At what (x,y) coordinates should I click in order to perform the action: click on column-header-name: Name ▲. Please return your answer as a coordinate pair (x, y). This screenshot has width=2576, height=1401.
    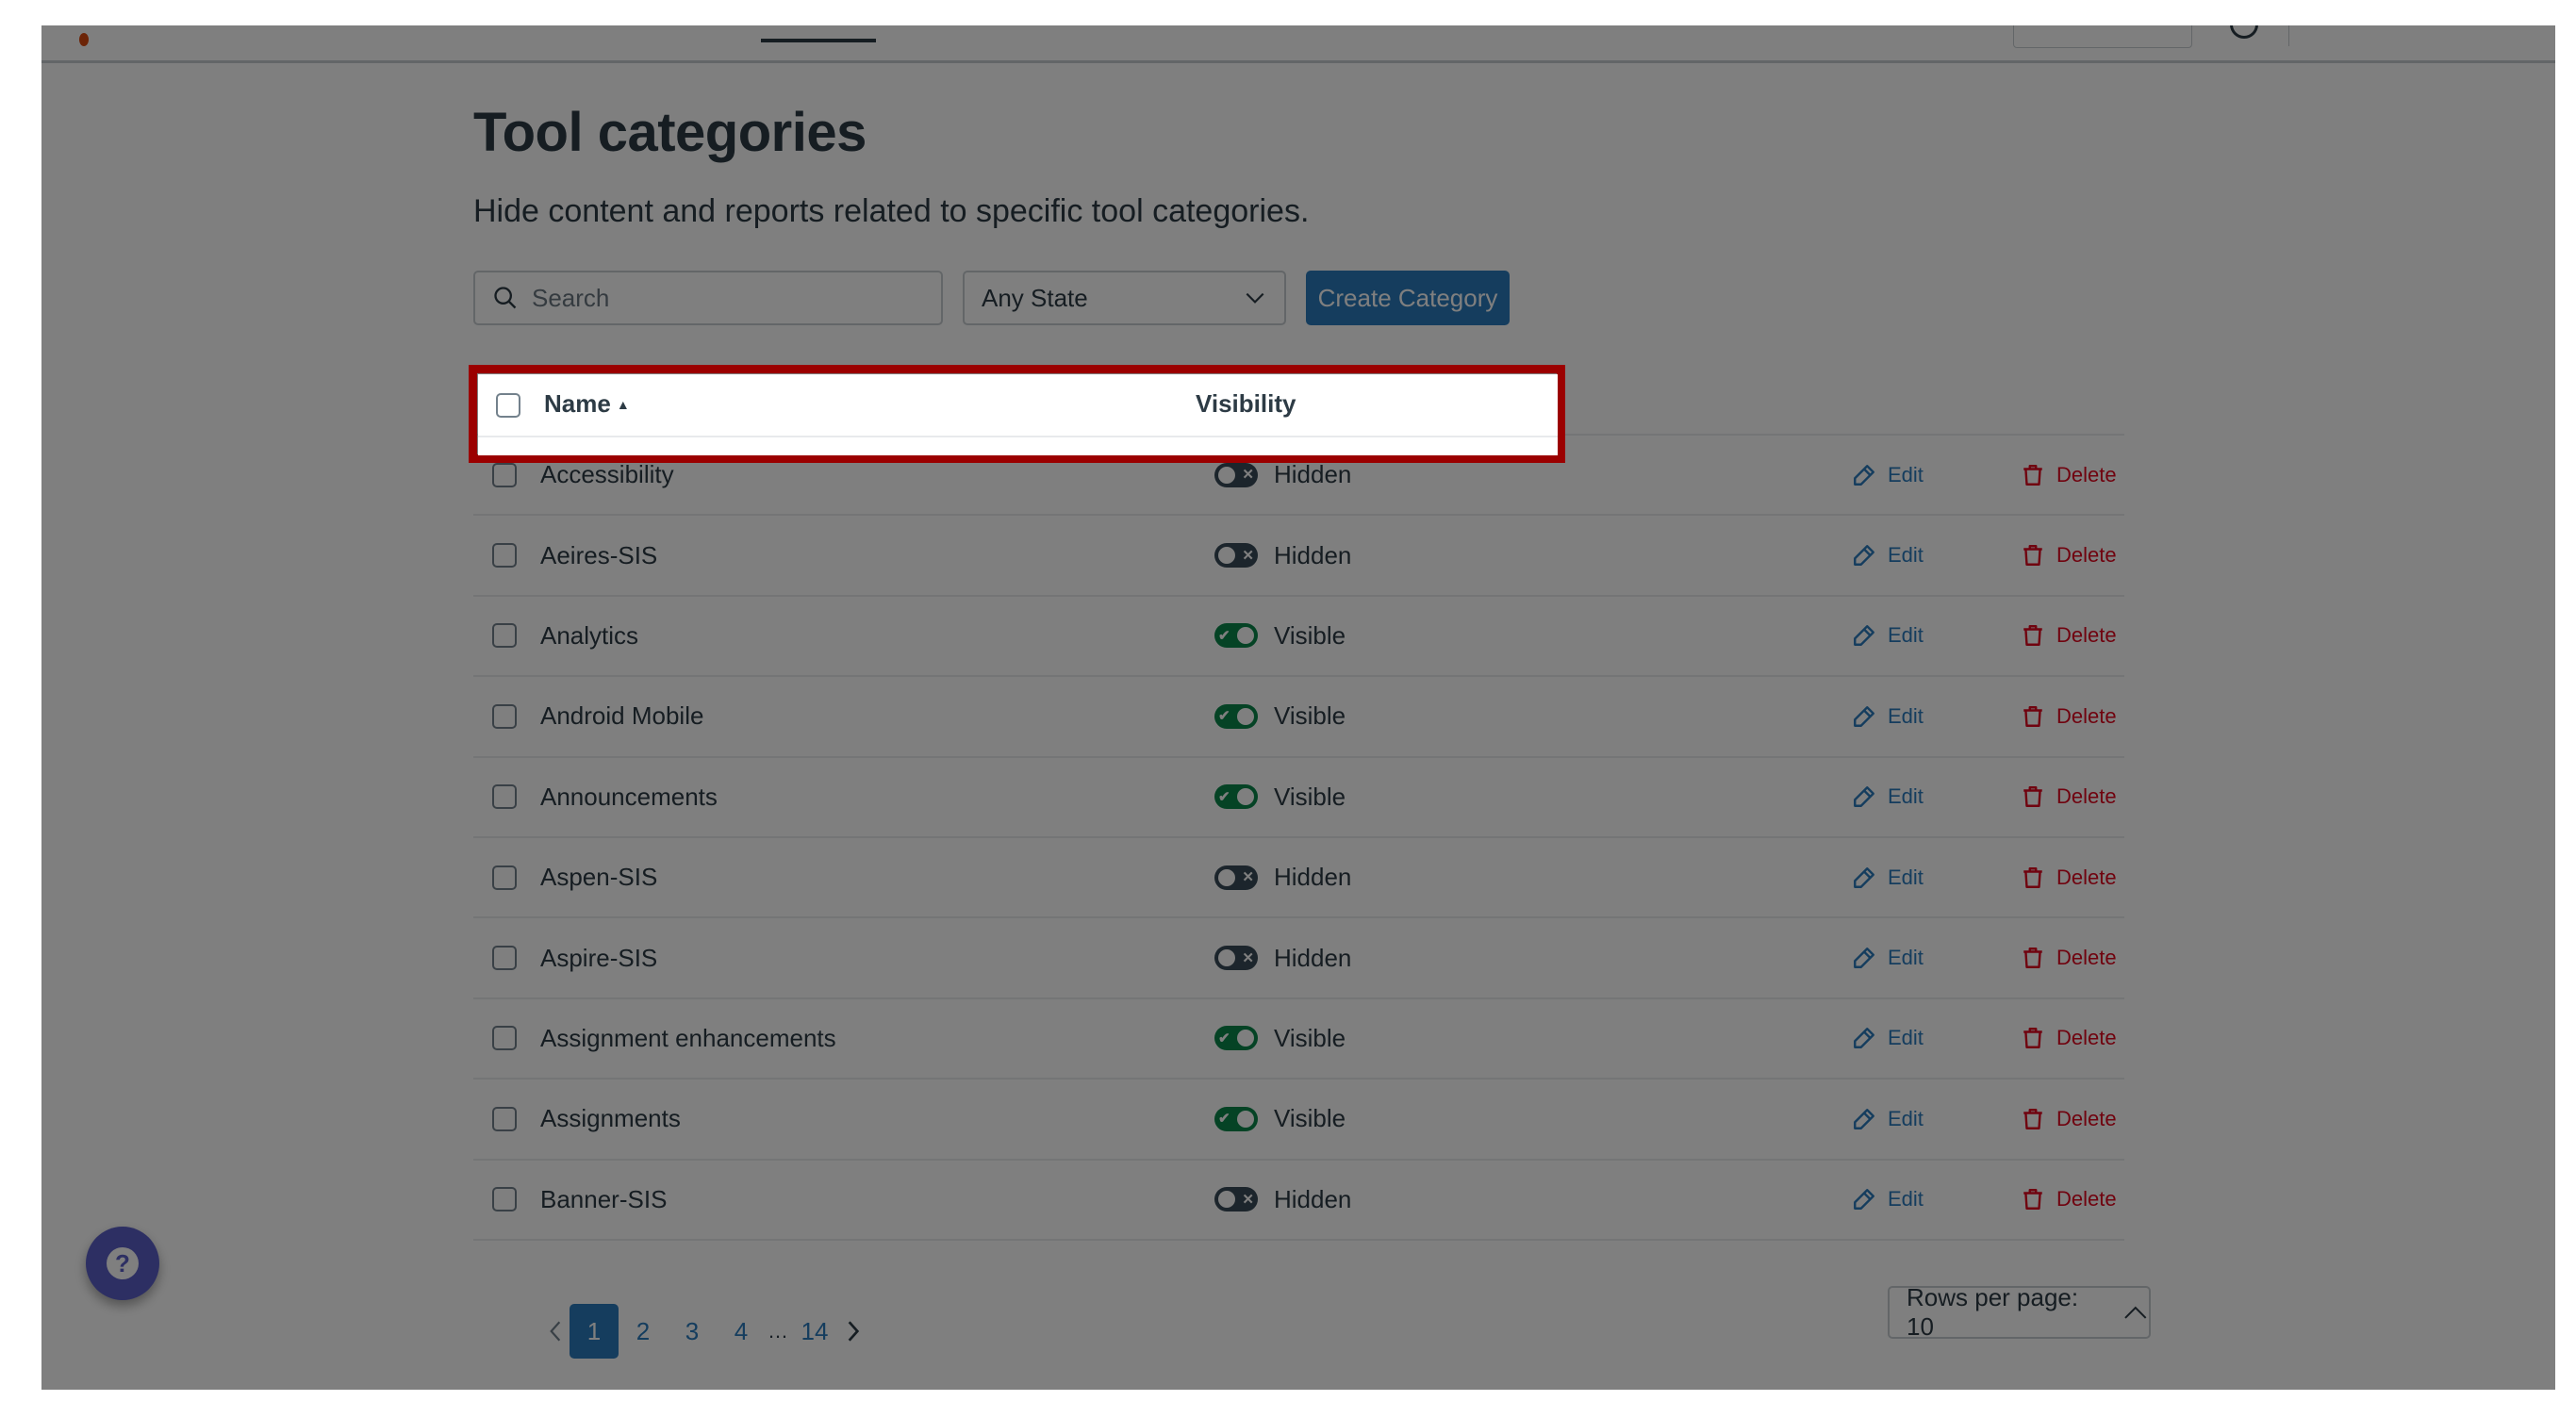
    Looking at the image, I should click on (583, 404).